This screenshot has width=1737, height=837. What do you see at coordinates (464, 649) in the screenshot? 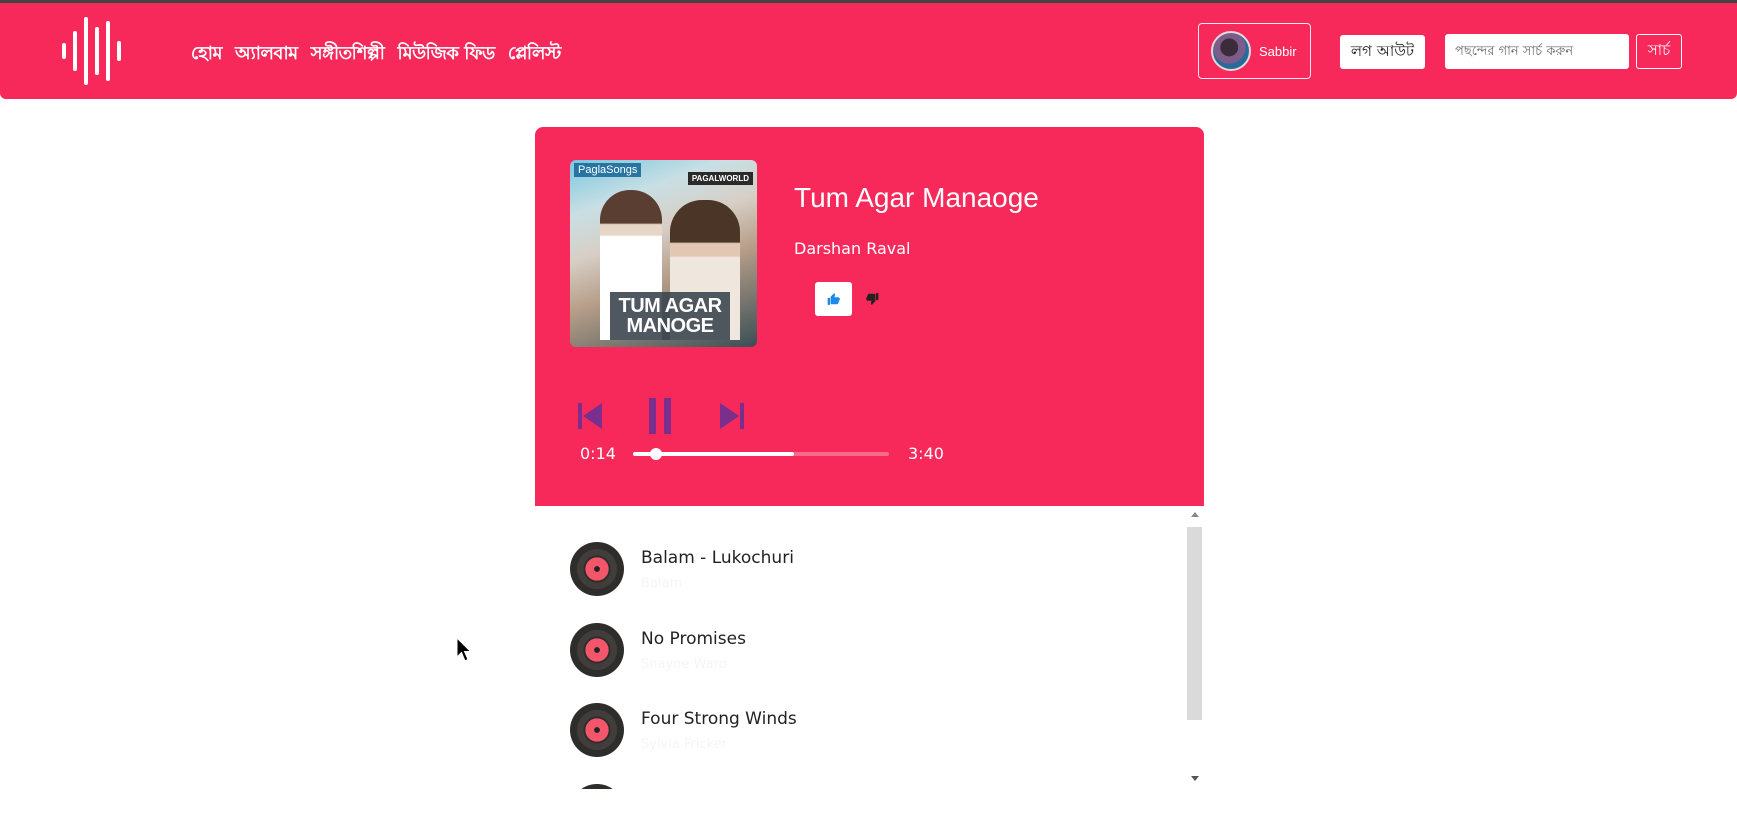
I see `mouse-pointer-icon` at bounding box center [464, 649].